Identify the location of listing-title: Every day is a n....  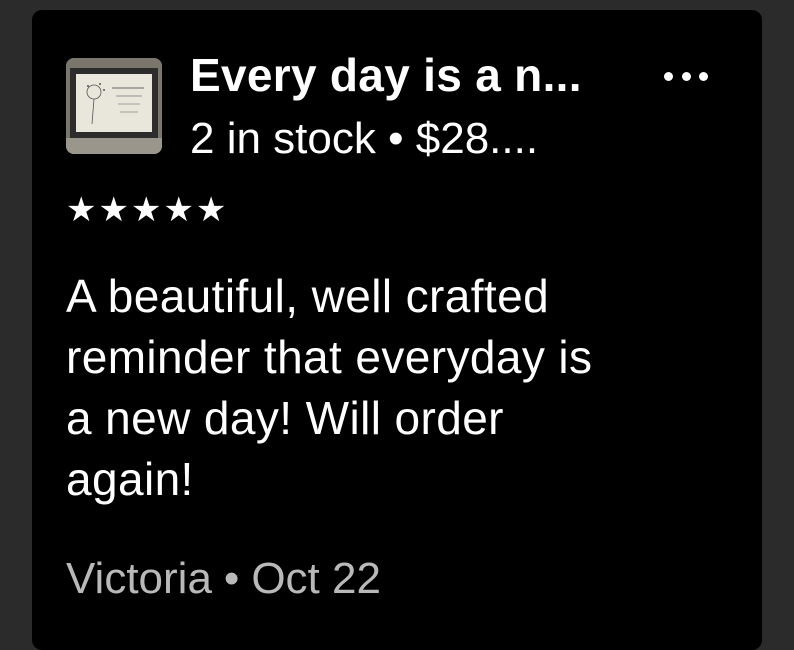
(386, 75).